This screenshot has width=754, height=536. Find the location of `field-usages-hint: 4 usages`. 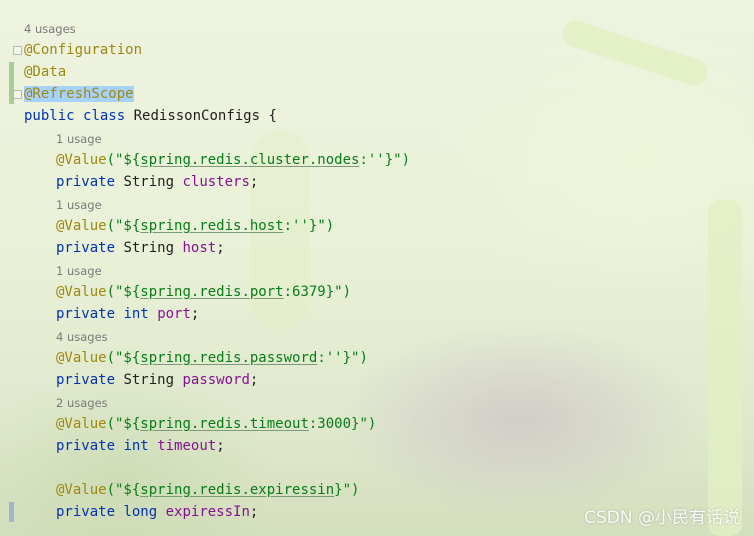

field-usages-hint: 4 usages is located at coordinates (82, 337).